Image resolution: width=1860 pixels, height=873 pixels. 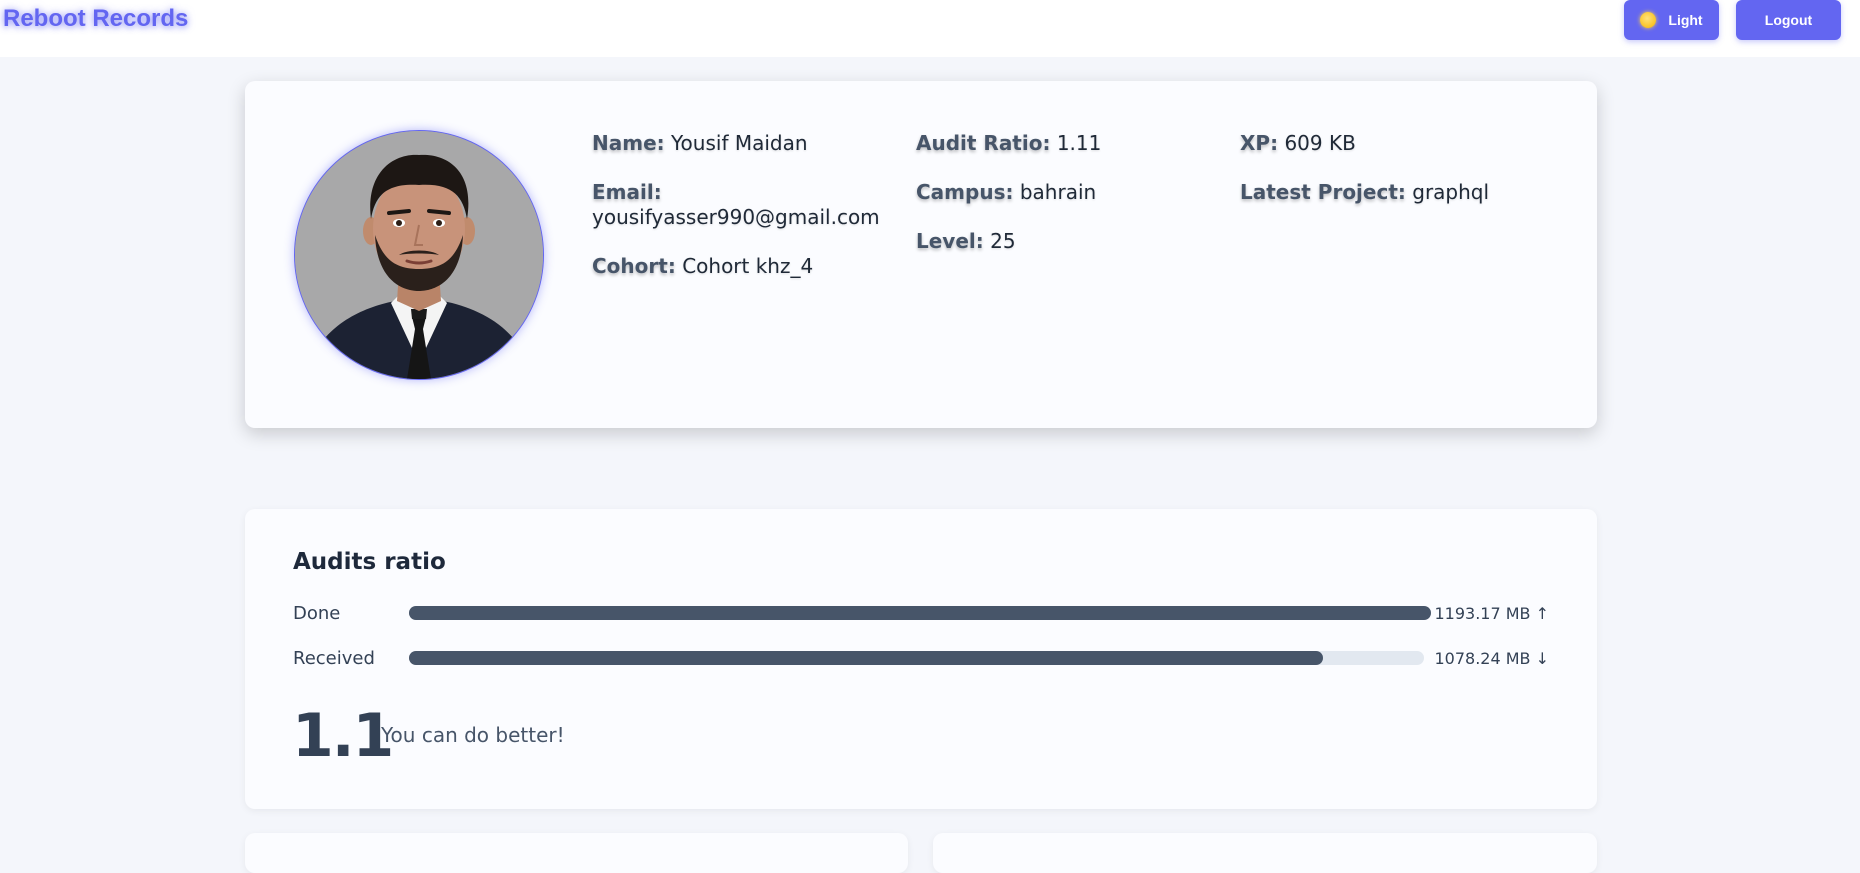 I want to click on profile-photo, so click(x=419, y=255).